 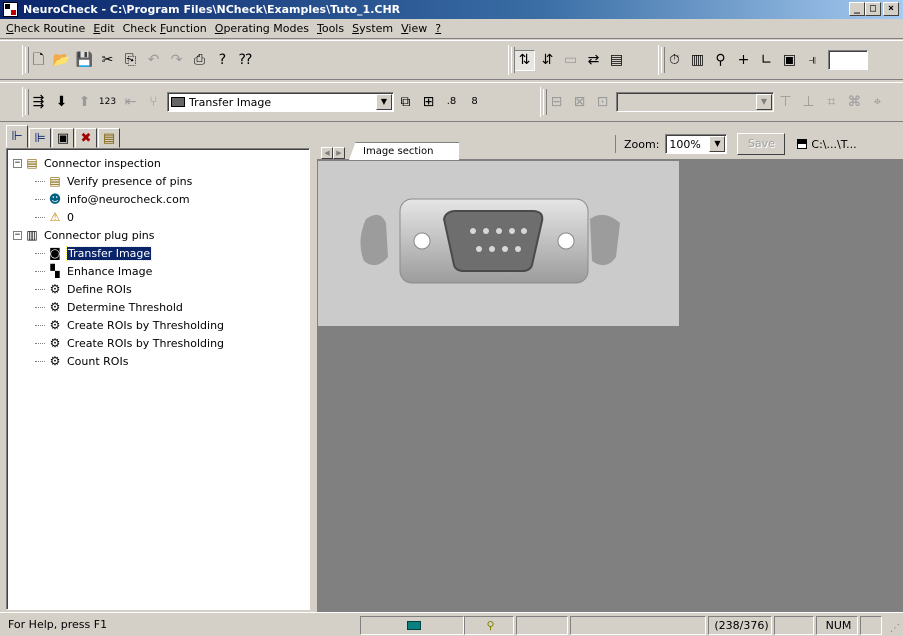 What do you see at coordinates (339, 153) in the screenshot?
I see `scroll-right-icon: ▶` at bounding box center [339, 153].